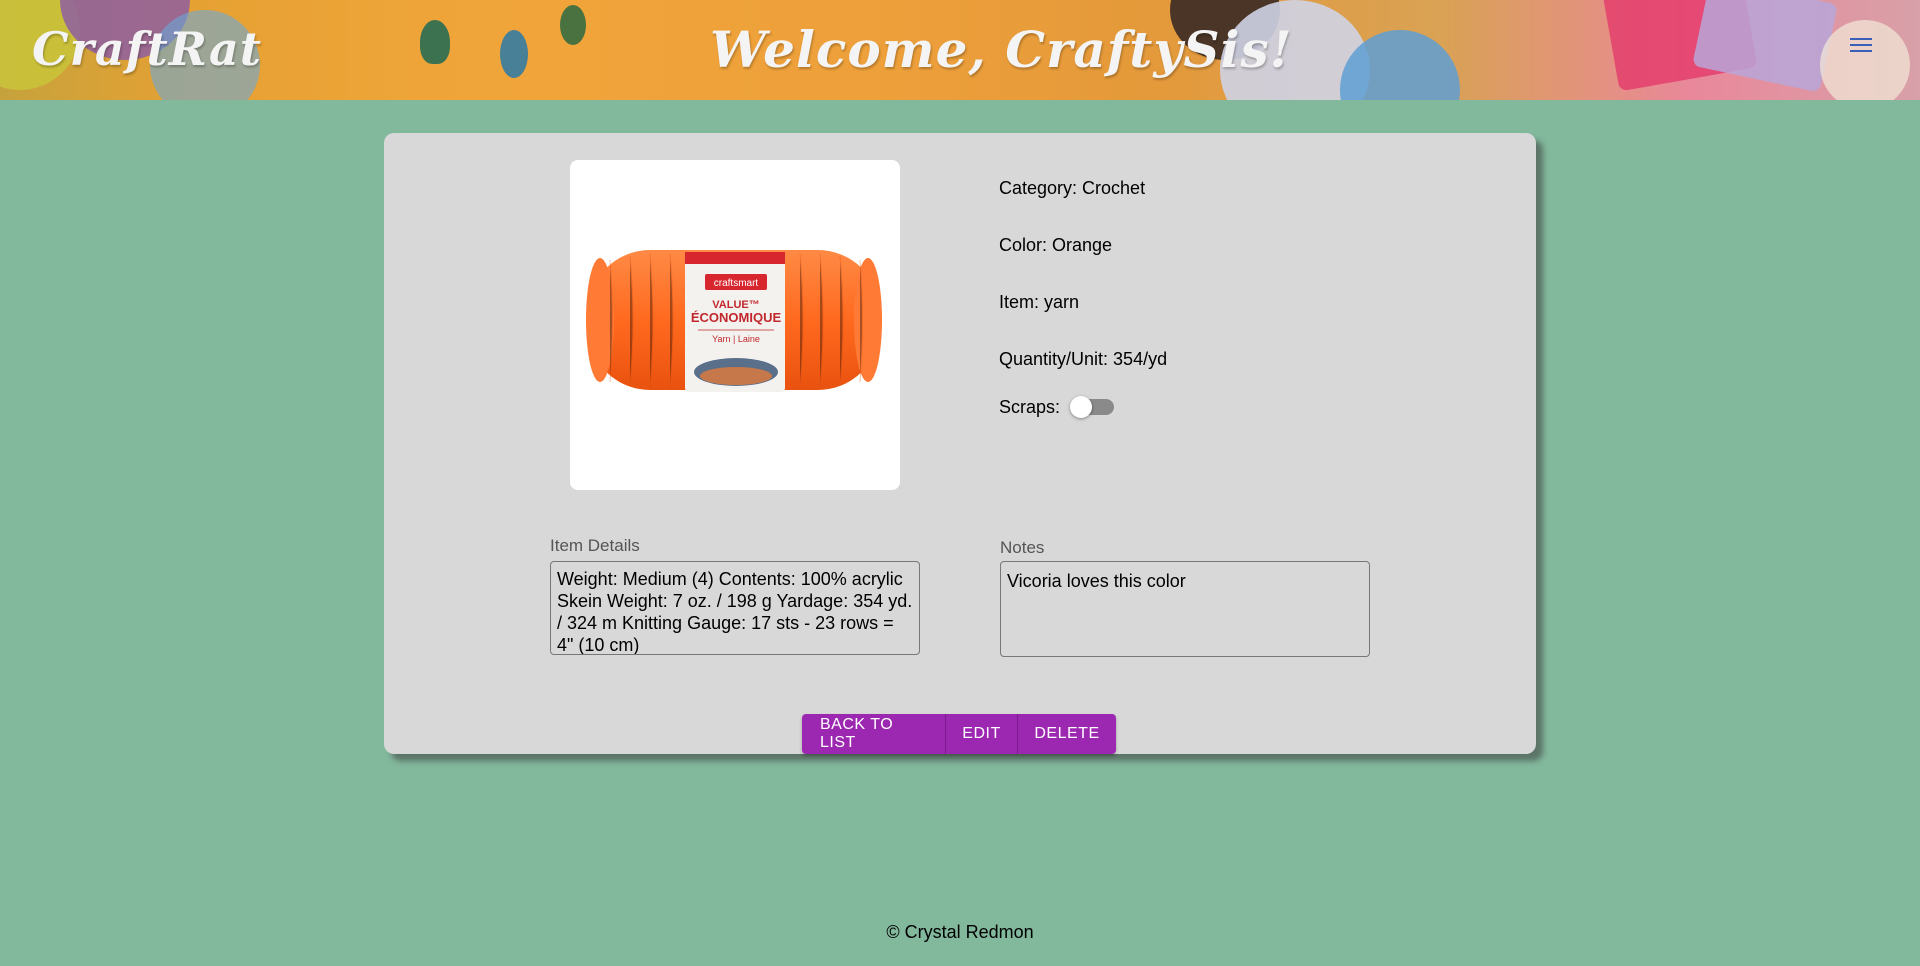 The image size is (1920, 966). What do you see at coordinates (736, 283) in the screenshot?
I see `svg-text: craftsmart` at bounding box center [736, 283].